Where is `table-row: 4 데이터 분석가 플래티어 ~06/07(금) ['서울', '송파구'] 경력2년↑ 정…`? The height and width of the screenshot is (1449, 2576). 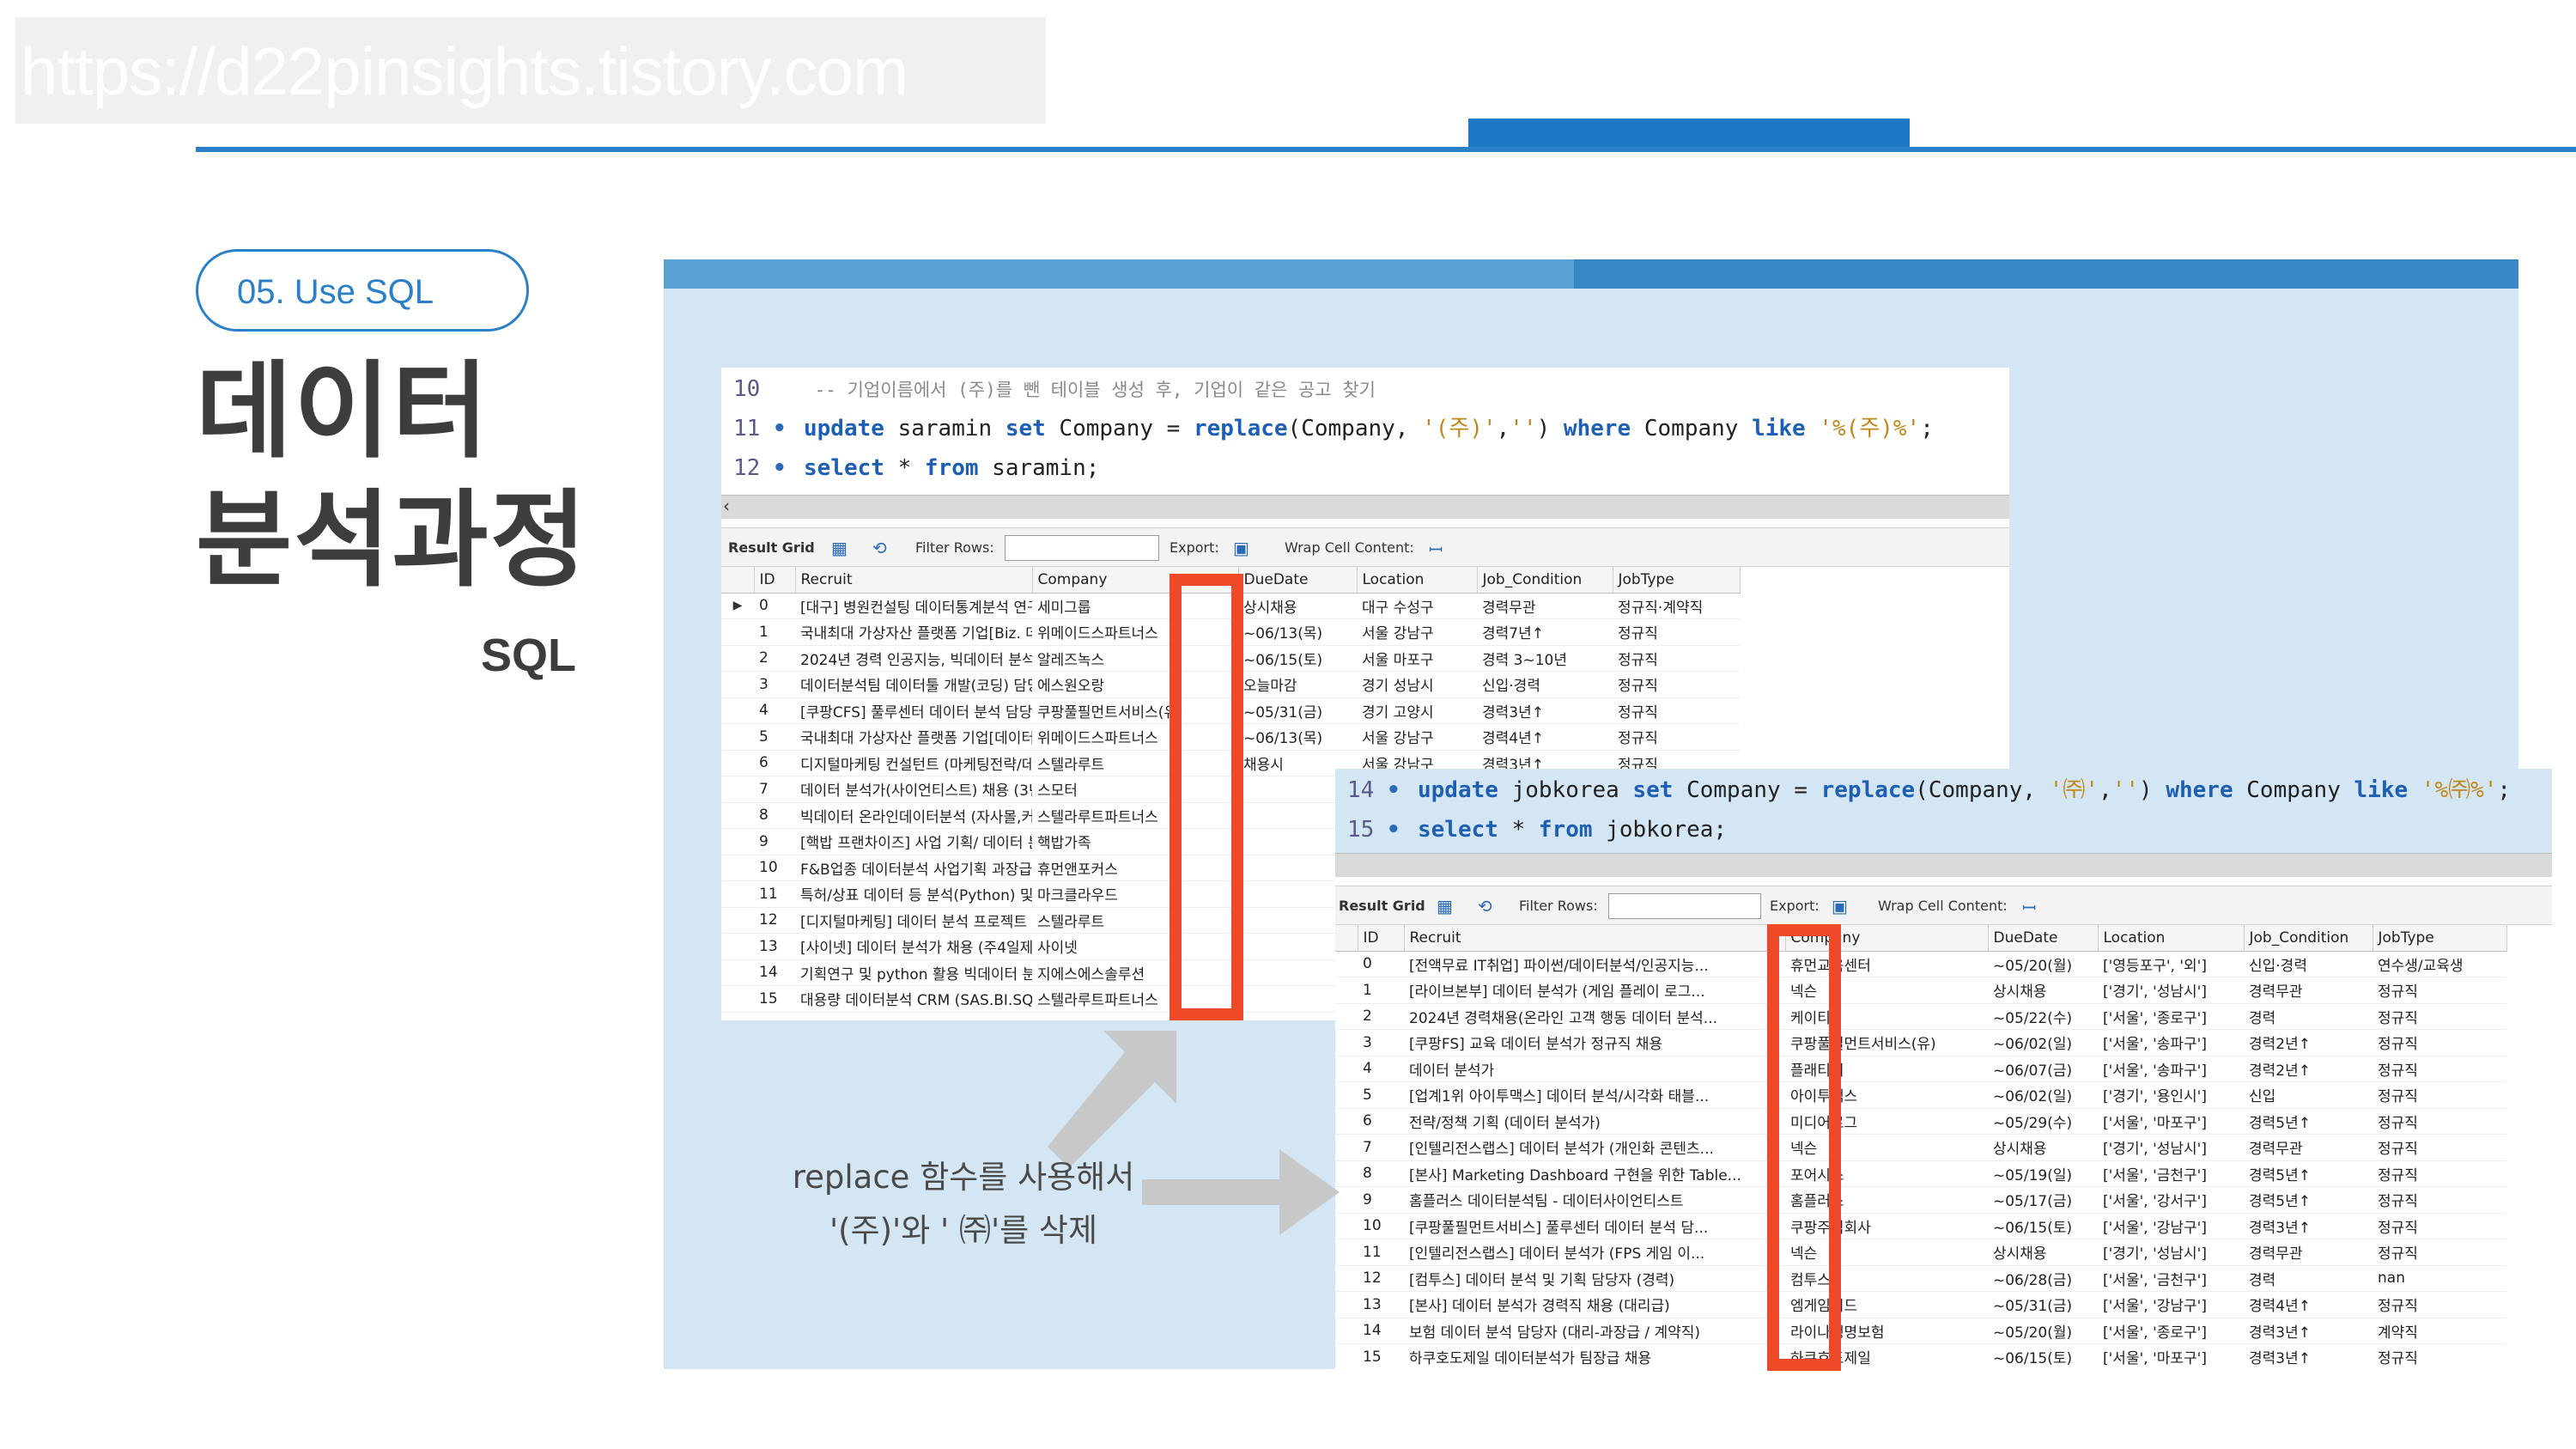 table-row: 4 데이터 분석가 플래티어 ~06/07(금) ['서울', '송파구'] 경력2년↑ 정… is located at coordinates (1921, 1069).